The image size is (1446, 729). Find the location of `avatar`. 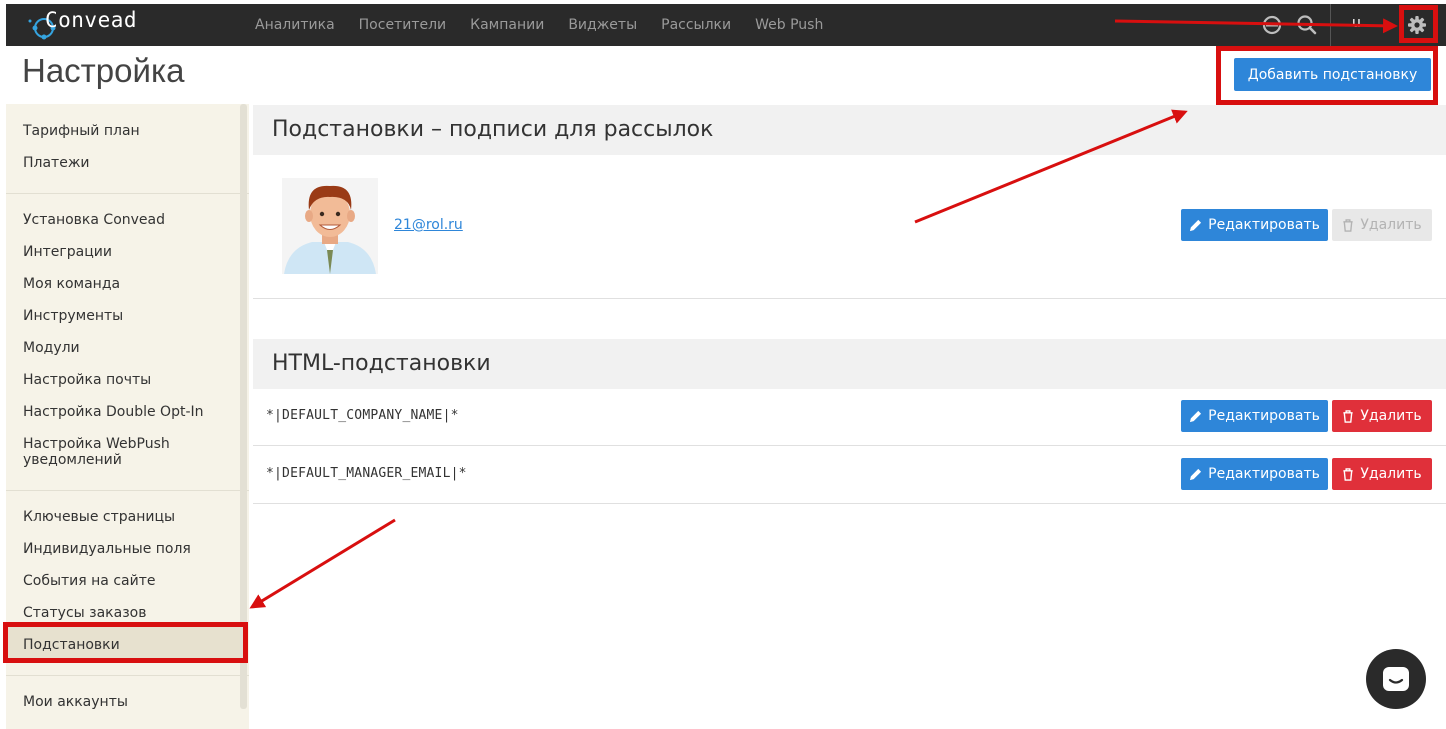

avatar is located at coordinates (330, 226).